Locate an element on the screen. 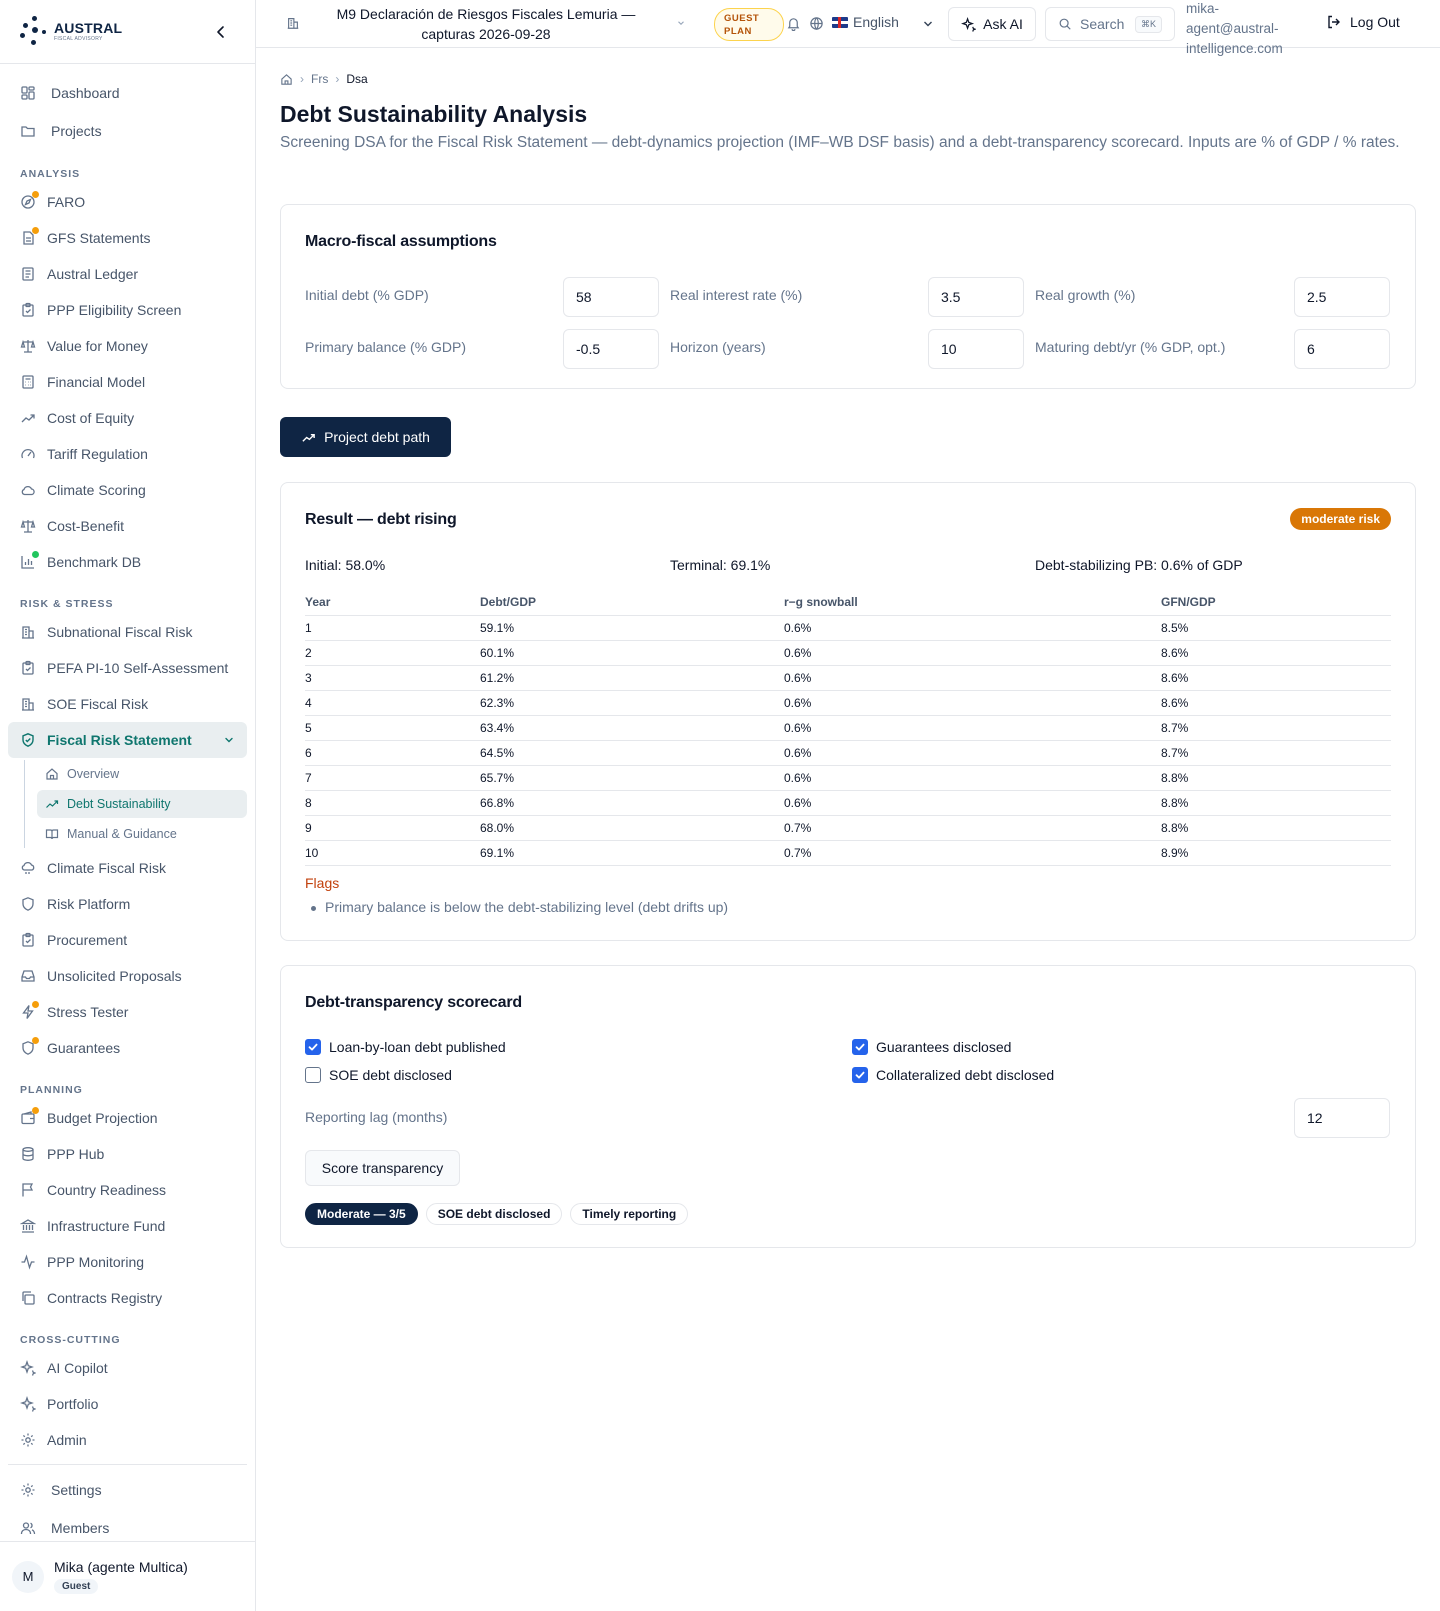 The height and width of the screenshot is (1611, 1440). project-debt-path-button: Project debt path is located at coordinates (365, 437).